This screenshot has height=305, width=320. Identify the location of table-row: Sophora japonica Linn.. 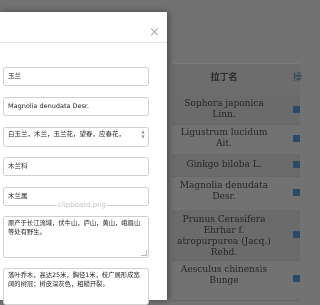
(236, 110).